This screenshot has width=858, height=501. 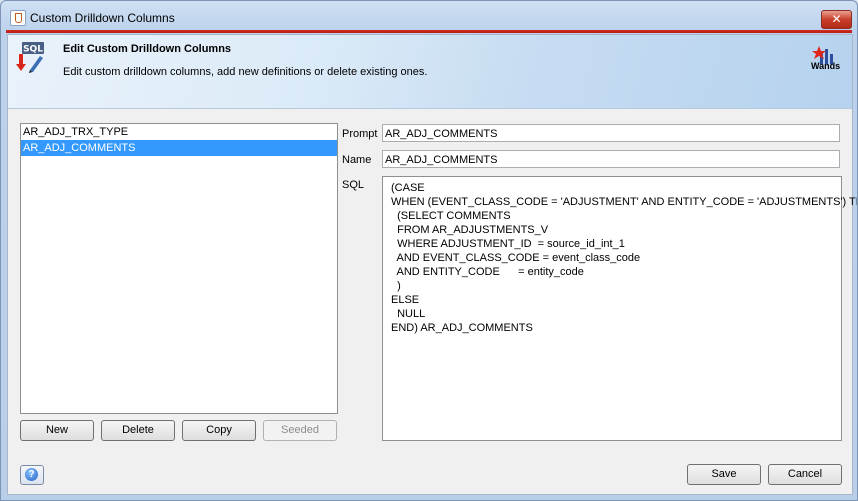 What do you see at coordinates (357, 160) in the screenshot?
I see `name-label: Name` at bounding box center [357, 160].